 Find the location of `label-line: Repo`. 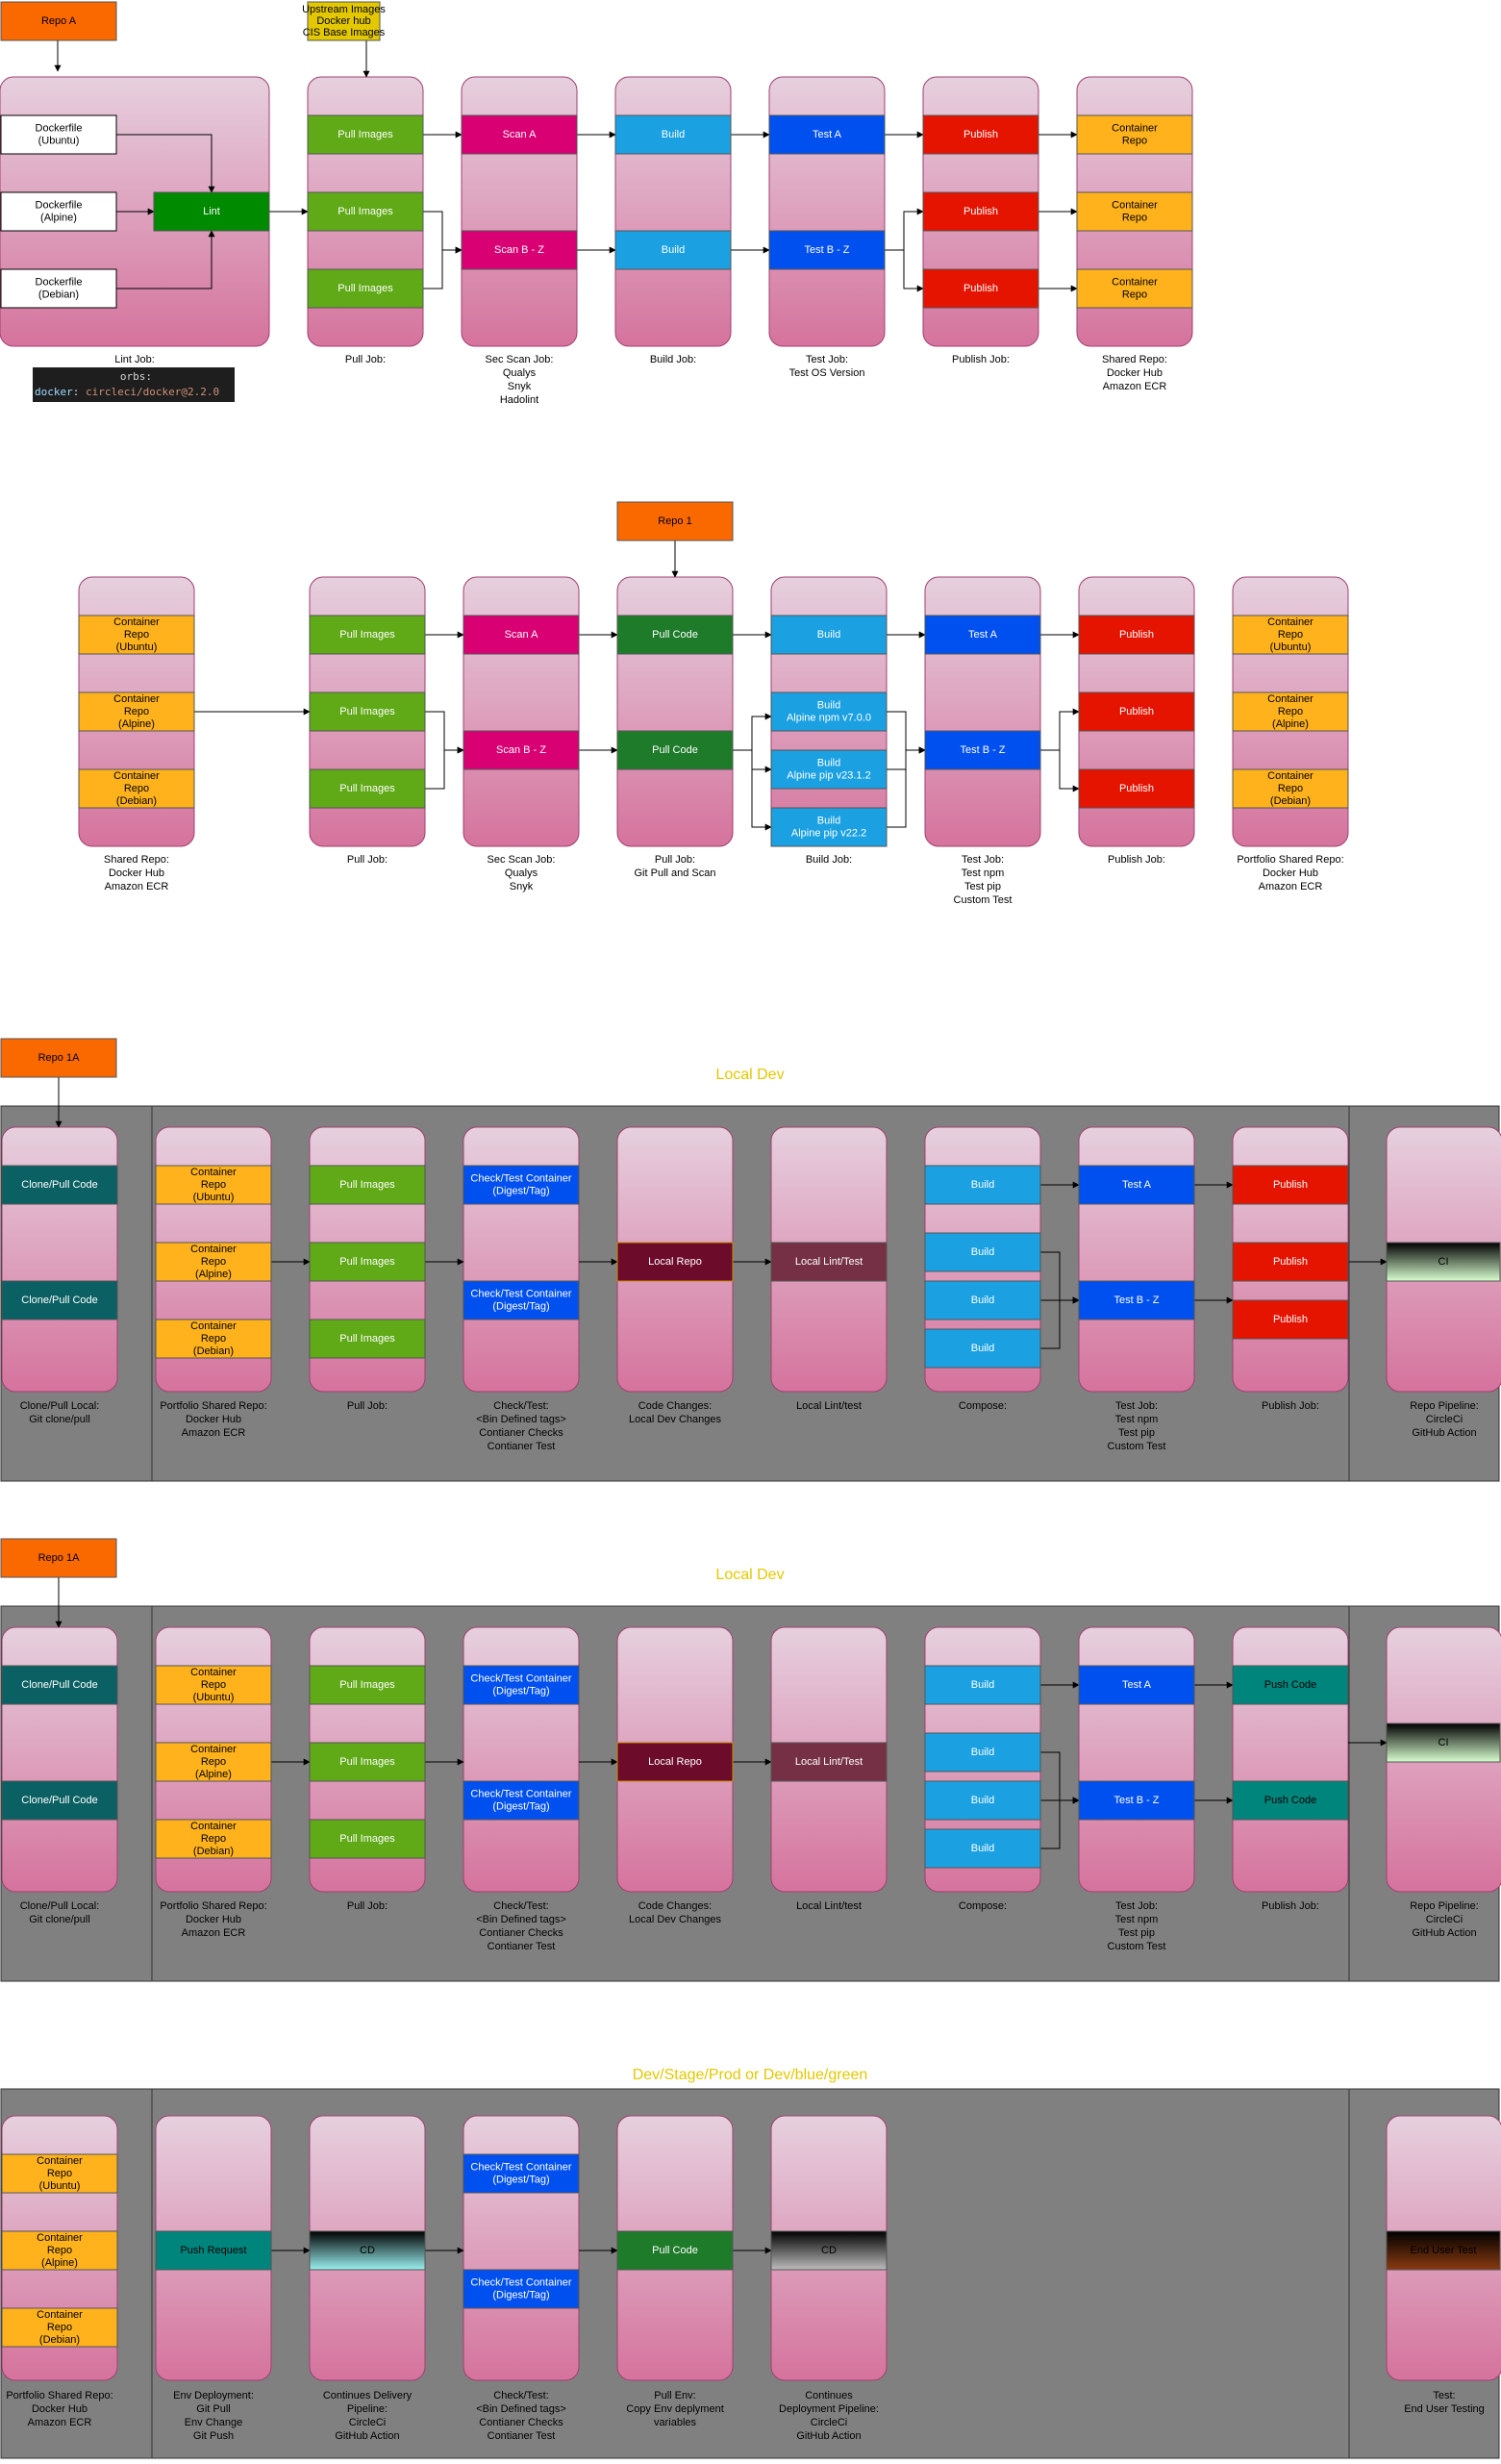

label-line: Repo is located at coordinates (214, 1762).